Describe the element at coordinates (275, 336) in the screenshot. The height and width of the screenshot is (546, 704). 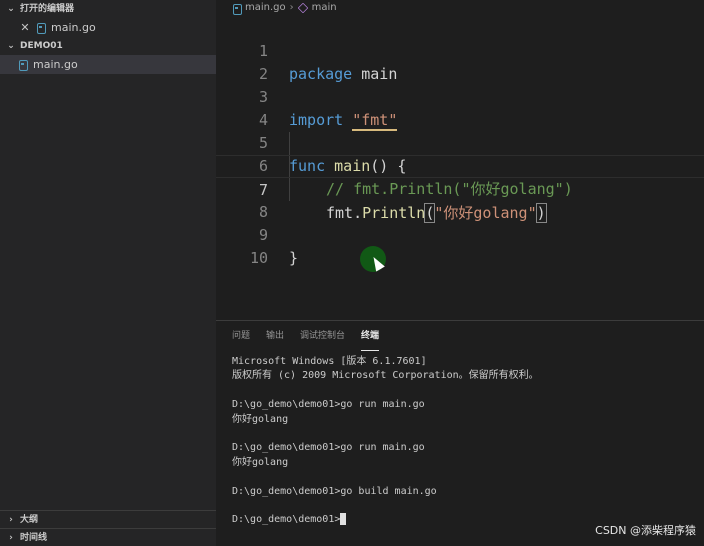
I see `tab-output: 输出` at that location.